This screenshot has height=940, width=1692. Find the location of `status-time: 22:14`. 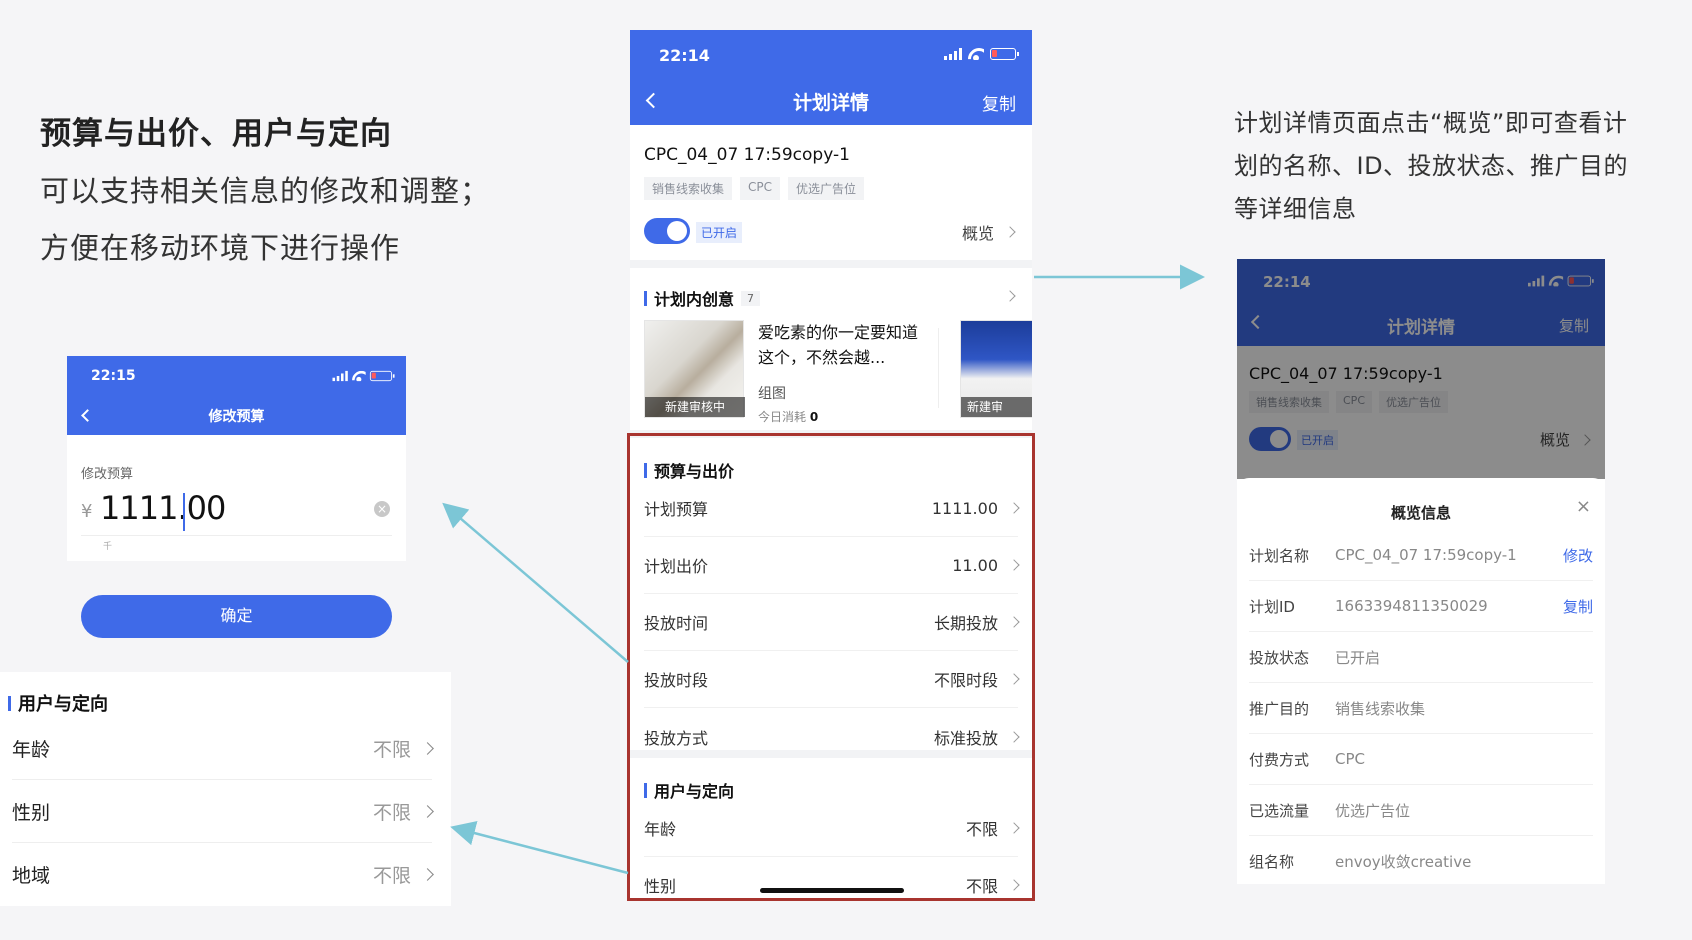

status-time: 22:14 is located at coordinates (684, 55).